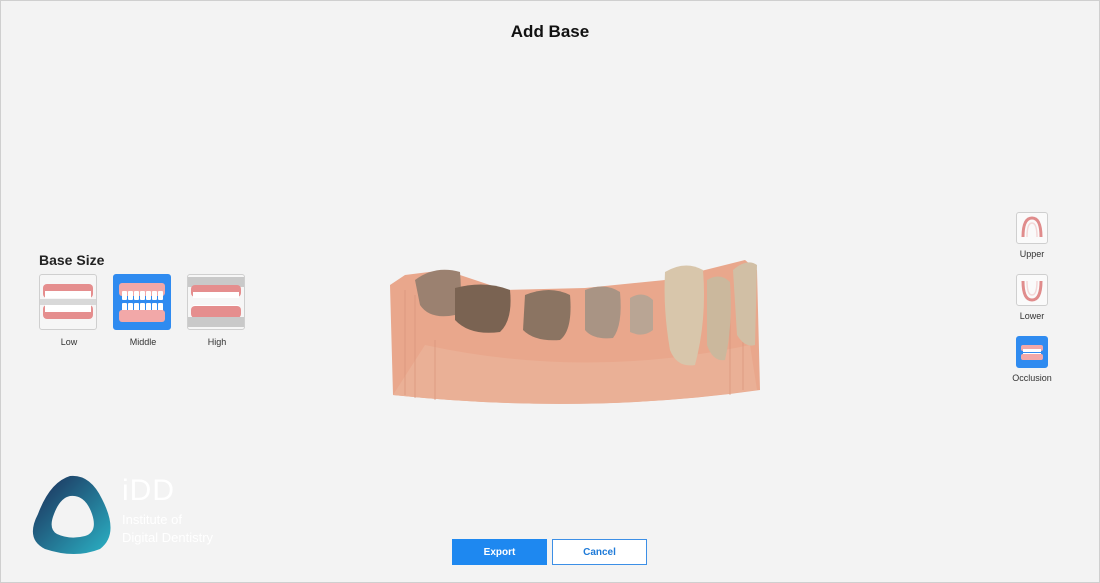 The height and width of the screenshot is (583, 1100). I want to click on lower-jaw-icon, so click(1032, 290).